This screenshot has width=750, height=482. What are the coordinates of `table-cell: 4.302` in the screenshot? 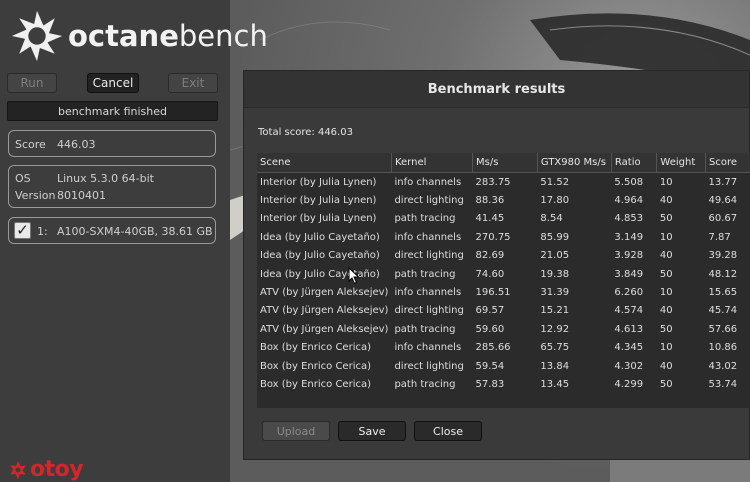 It's located at (629, 366).